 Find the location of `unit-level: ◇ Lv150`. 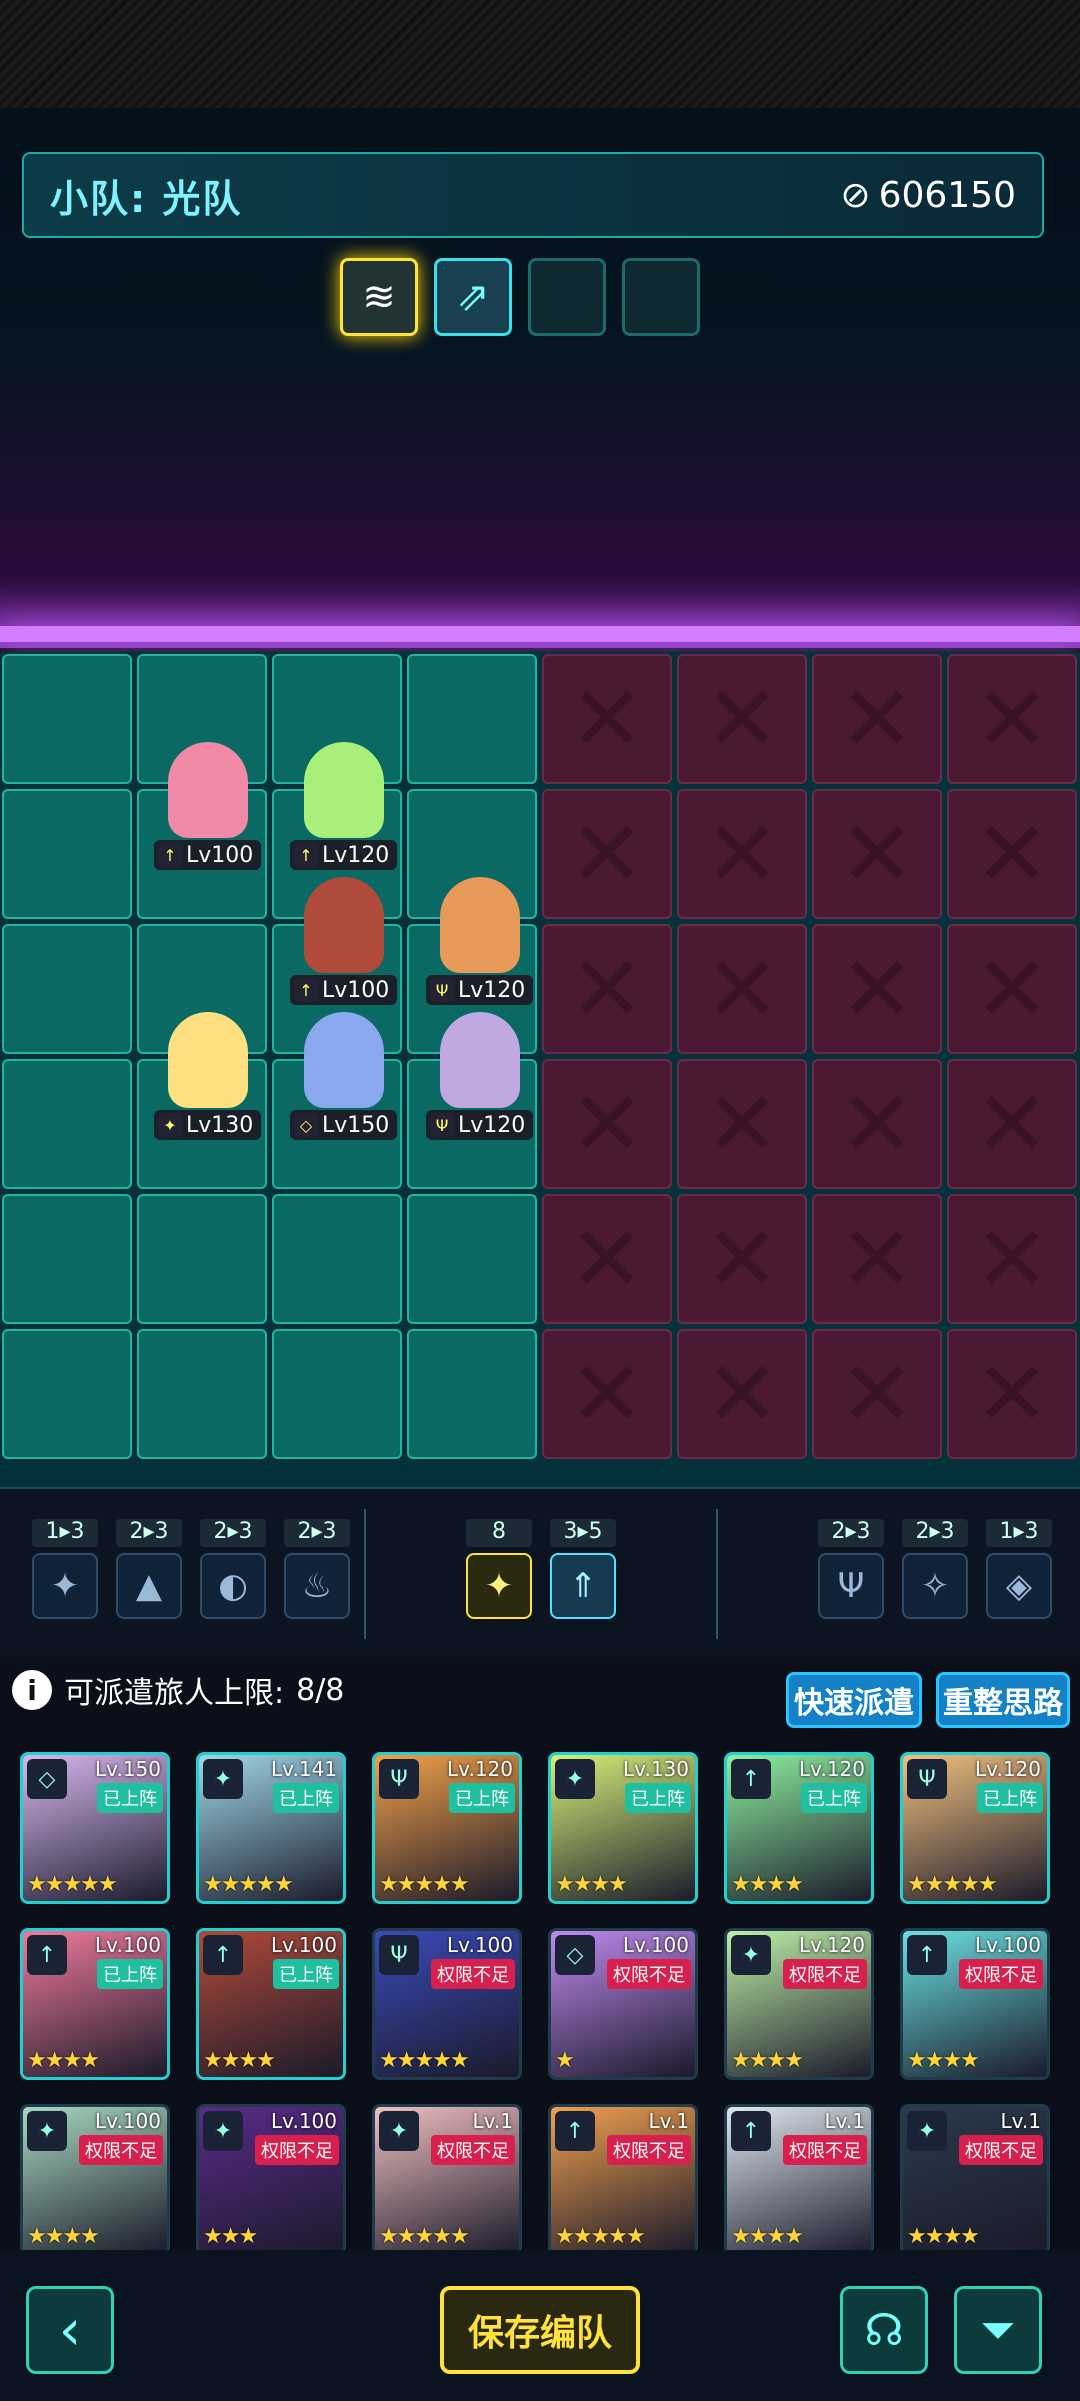

unit-level: ◇ Lv150 is located at coordinates (344, 1125).